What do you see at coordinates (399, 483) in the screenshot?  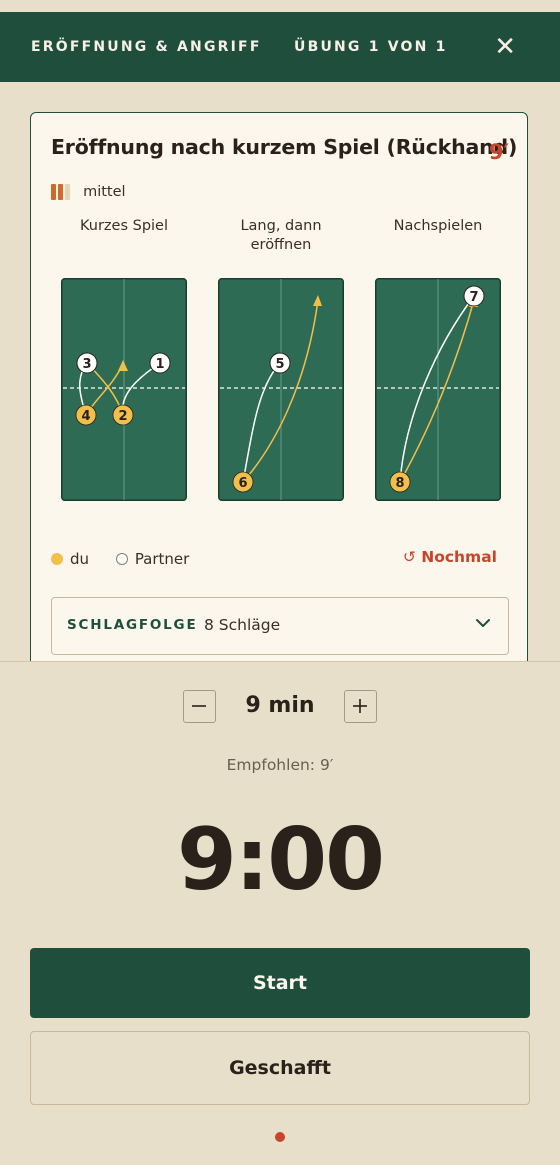 I see `svg-text: 8` at bounding box center [399, 483].